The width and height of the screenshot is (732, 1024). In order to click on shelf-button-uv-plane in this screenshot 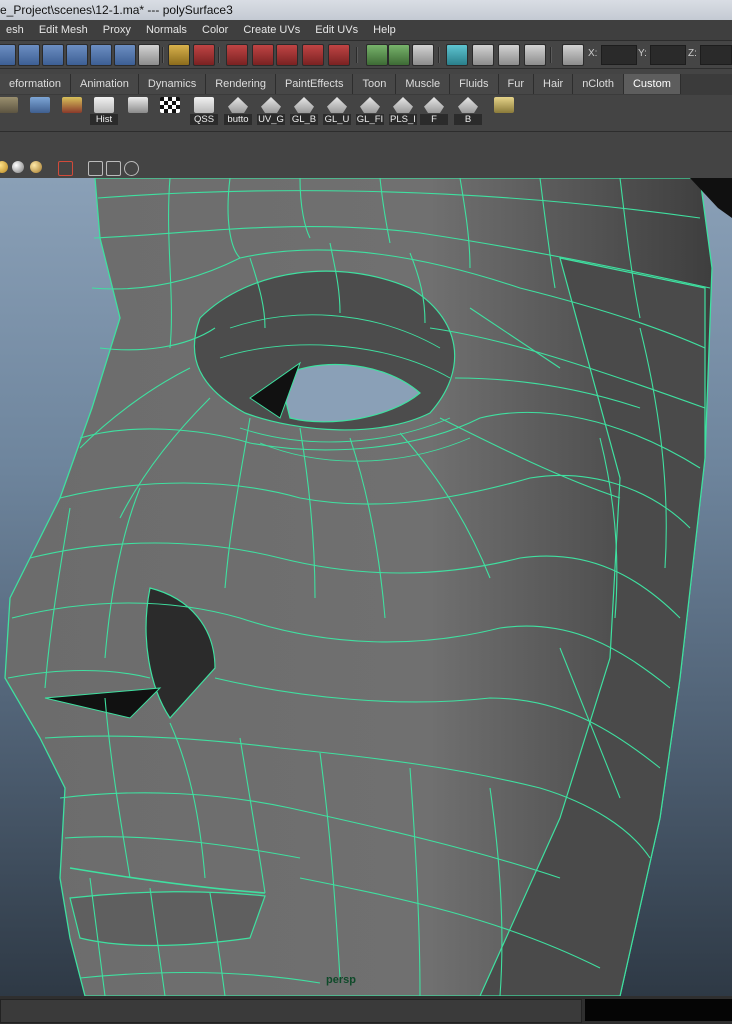, I will do `click(504, 113)`.